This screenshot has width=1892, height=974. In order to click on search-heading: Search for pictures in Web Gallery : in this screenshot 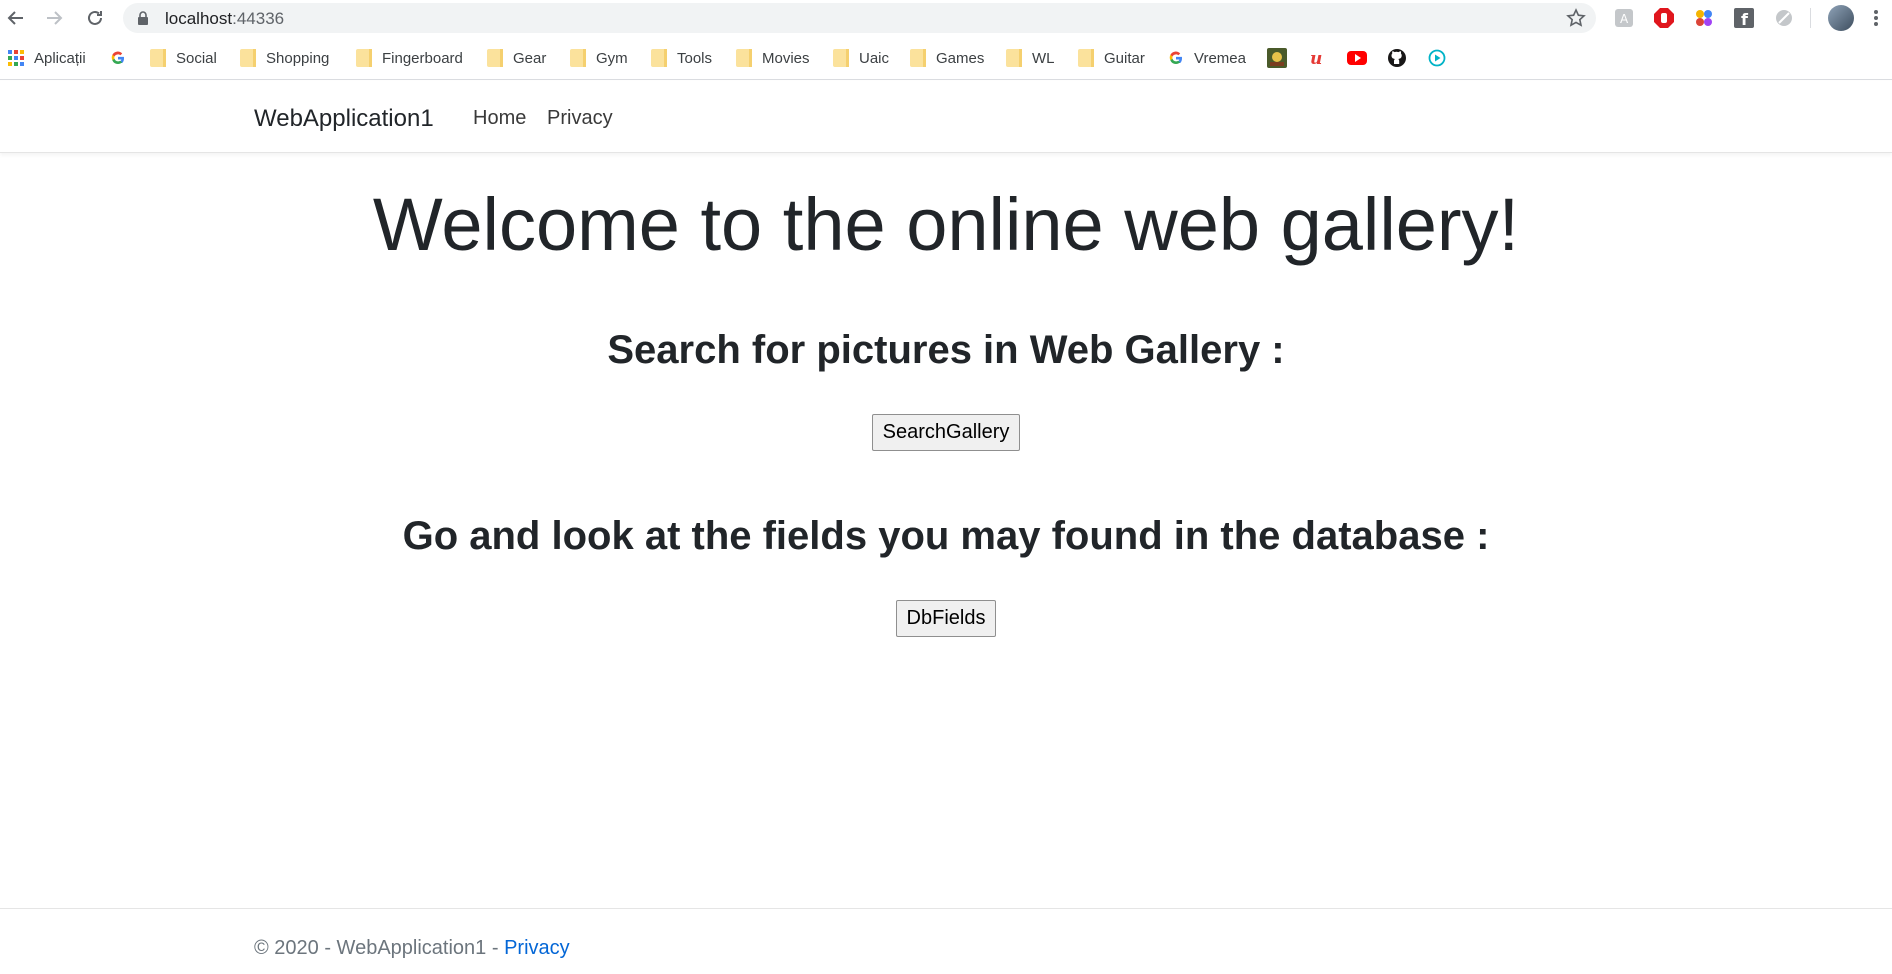, I will do `click(946, 350)`.